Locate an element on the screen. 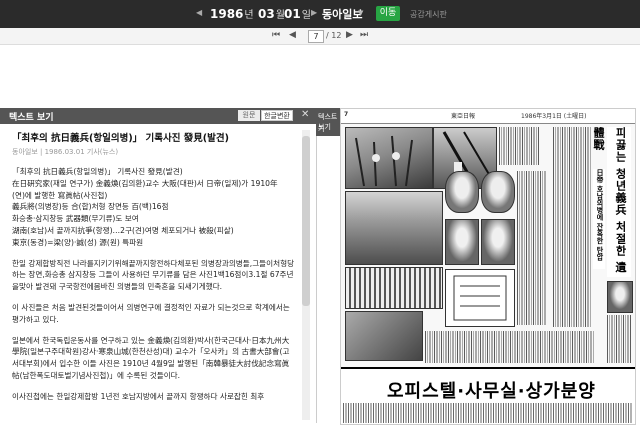  year-unit: 년 is located at coordinates (249, 15).